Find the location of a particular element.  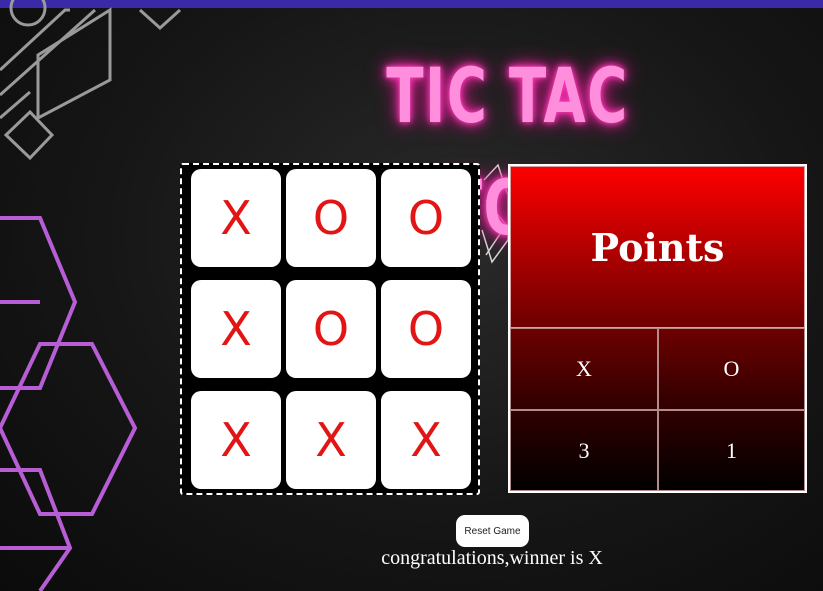

board-cell-4: X is located at coordinates (236, 329).